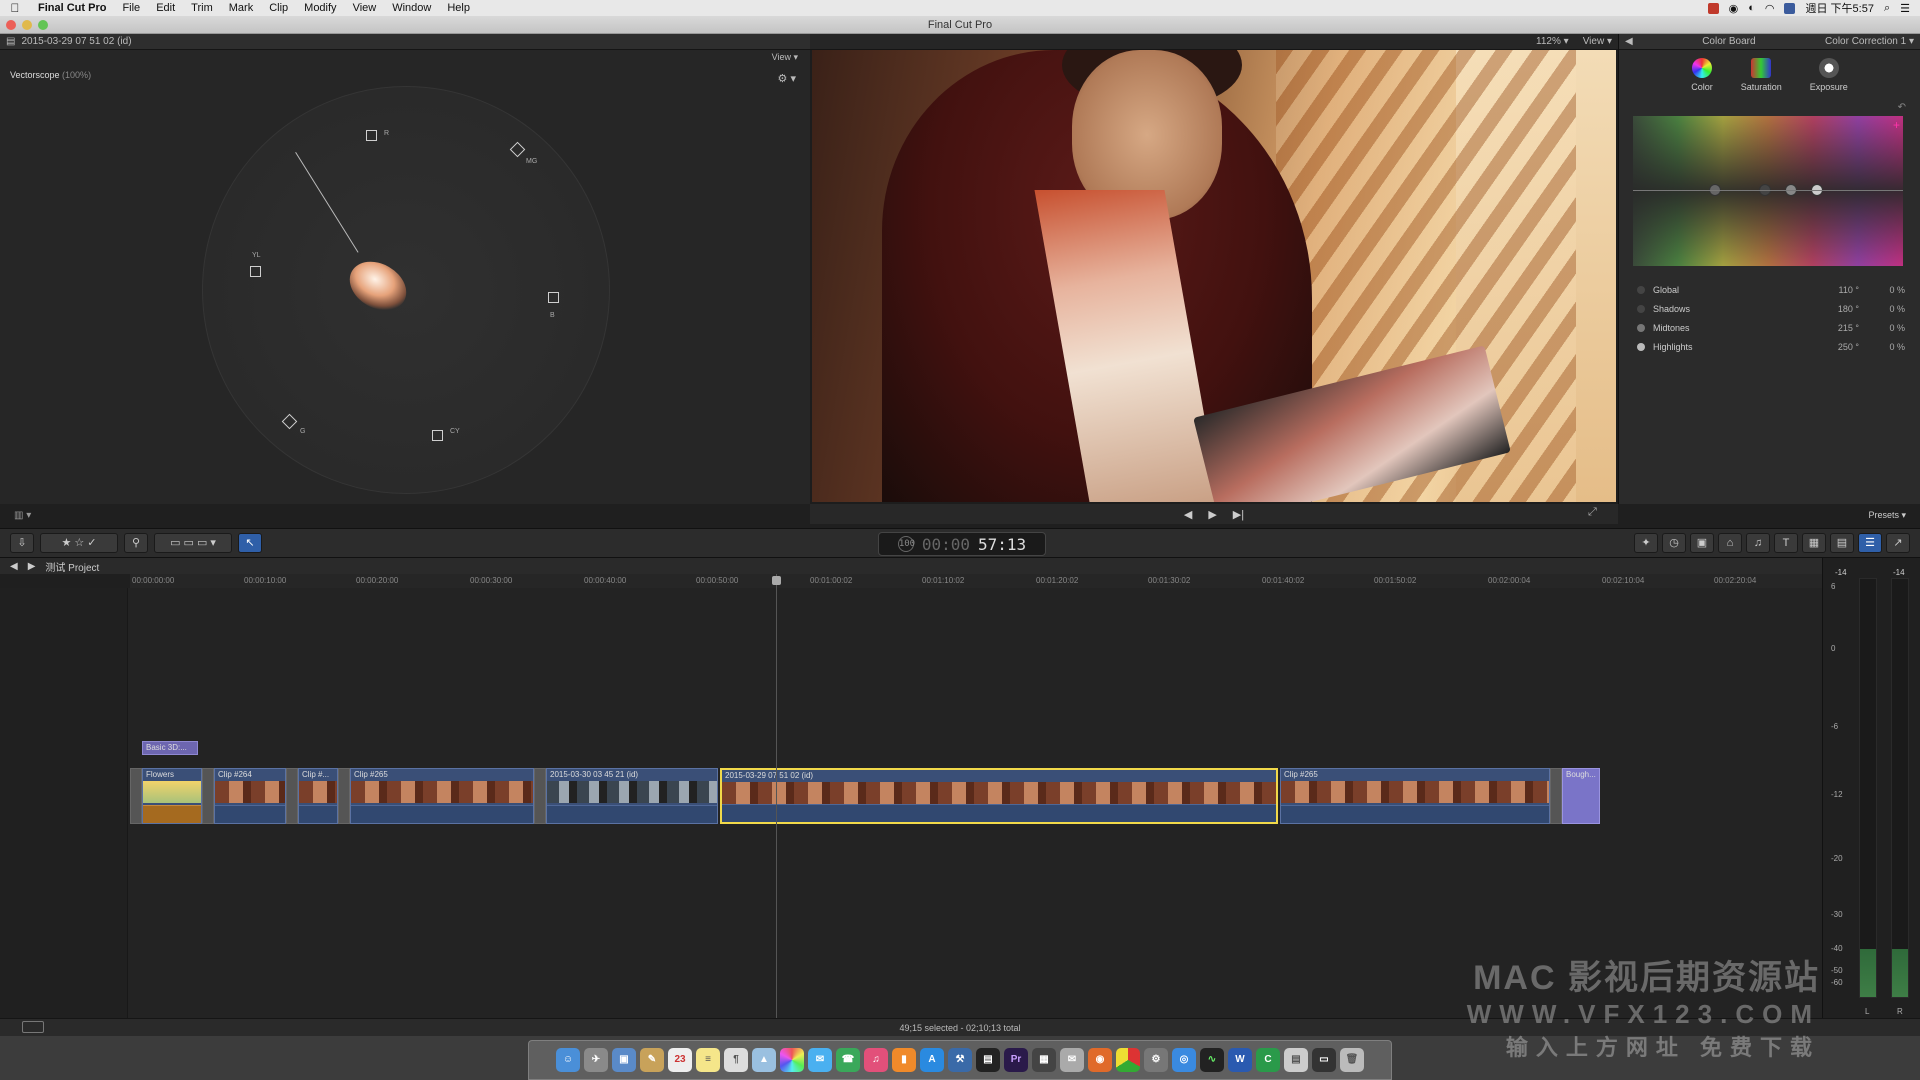 The height and width of the screenshot is (1080, 1920). I want to click on row-shadows-pct: 0 %, so click(1882, 309).